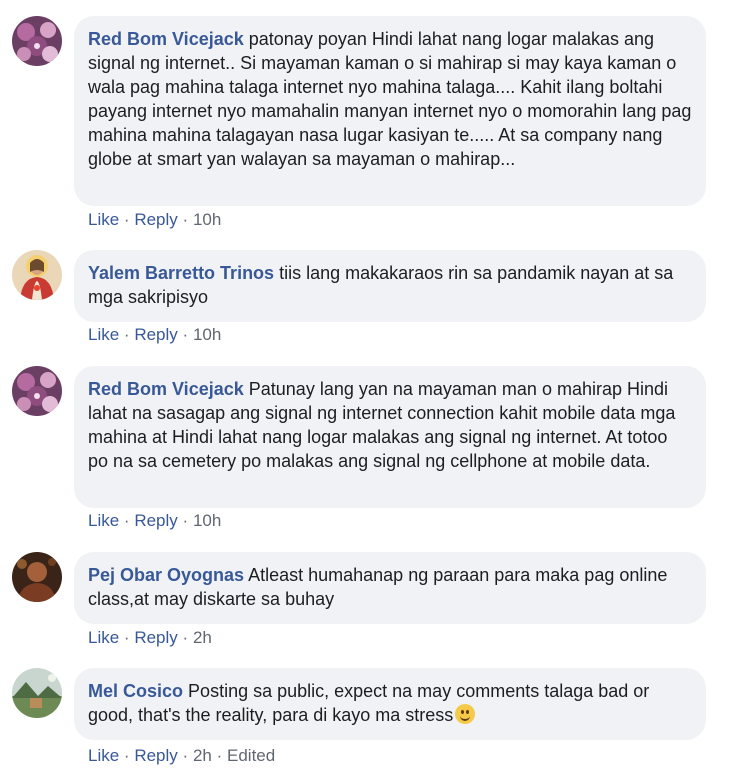  I want to click on comment-author: Pej Obar Oyognas, so click(166, 575).